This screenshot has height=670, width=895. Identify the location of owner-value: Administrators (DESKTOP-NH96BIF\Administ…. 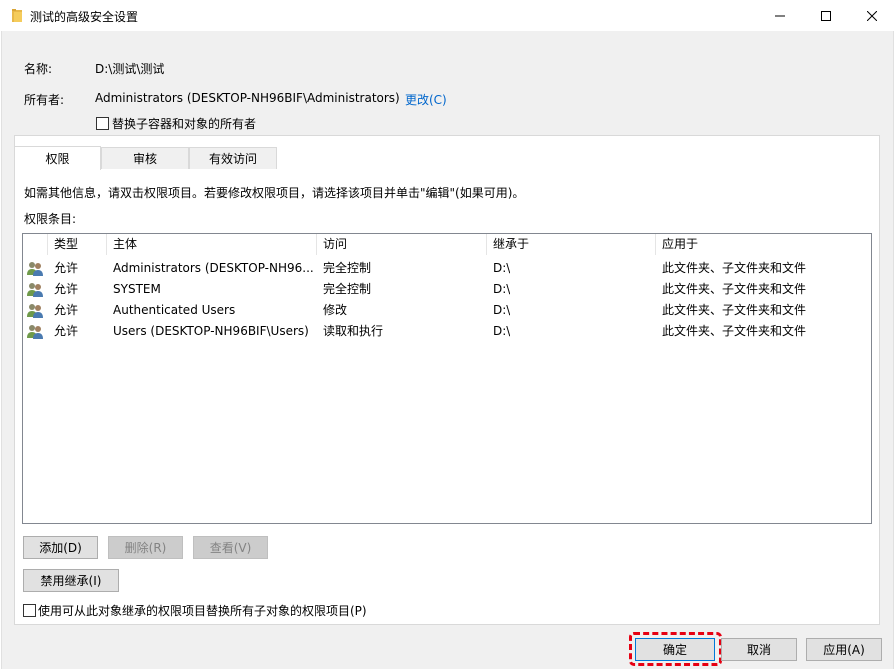
(247, 98).